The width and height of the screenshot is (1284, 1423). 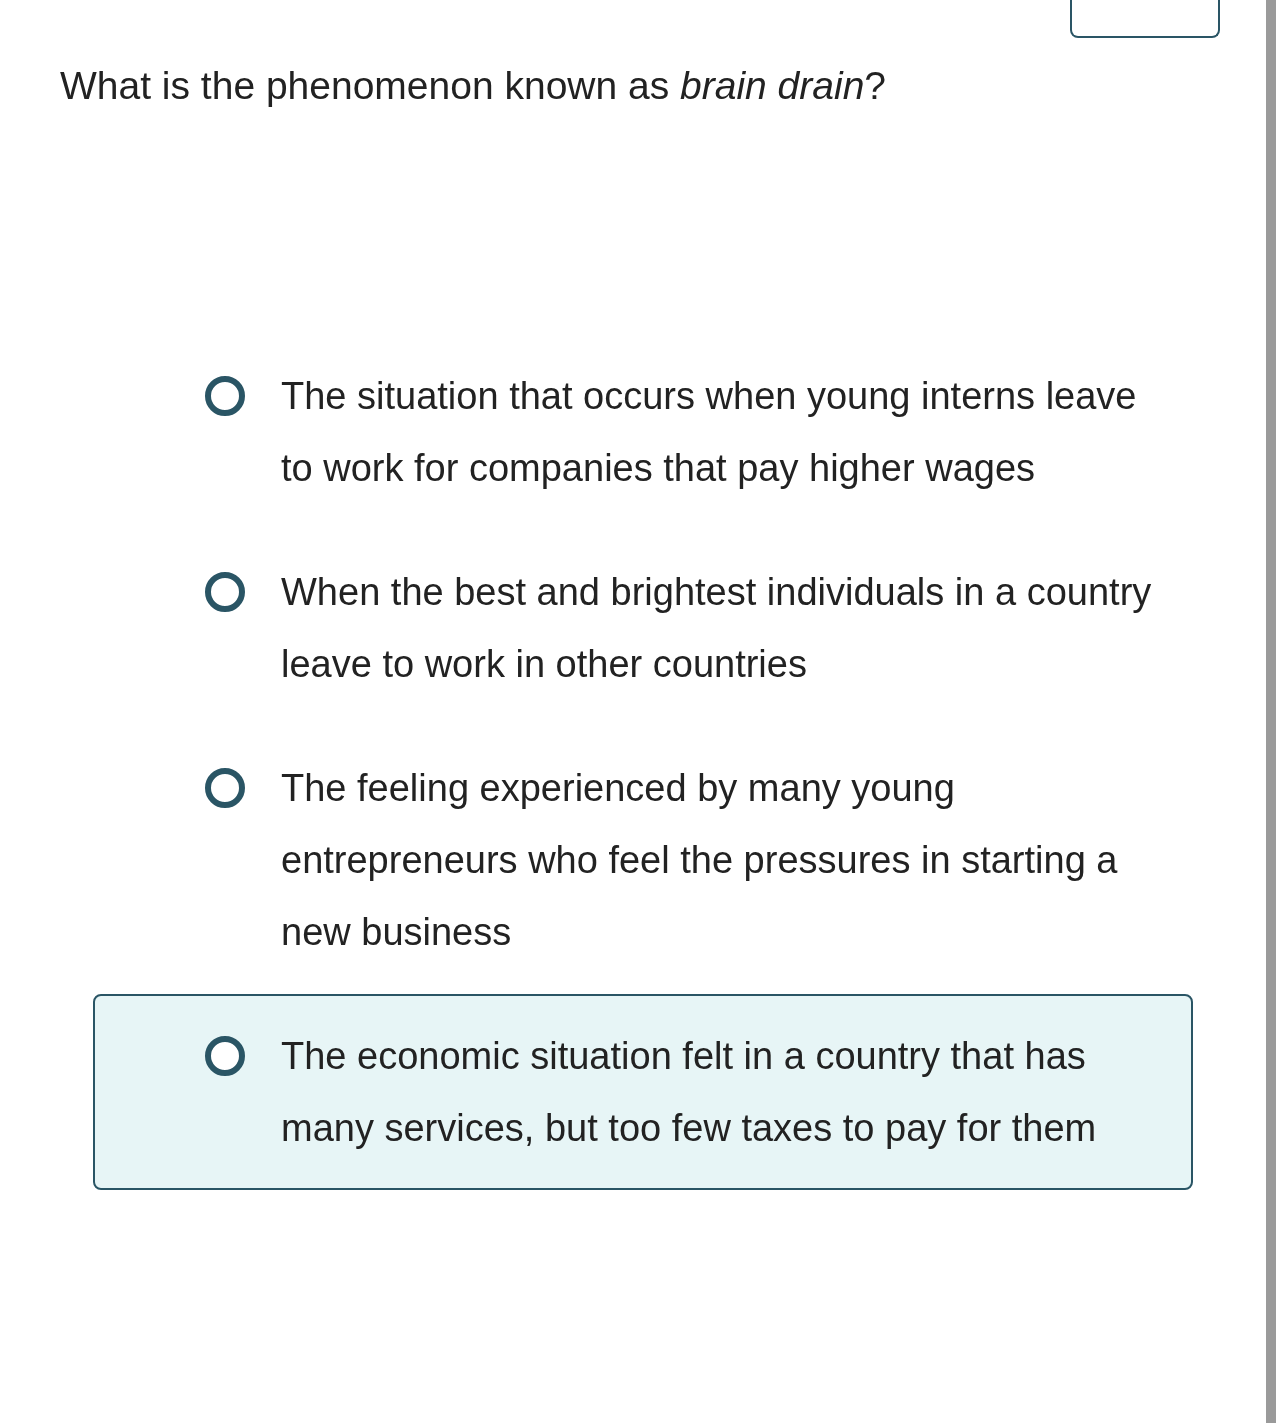 I want to click on outlined-button, so click(x=1145, y=19).